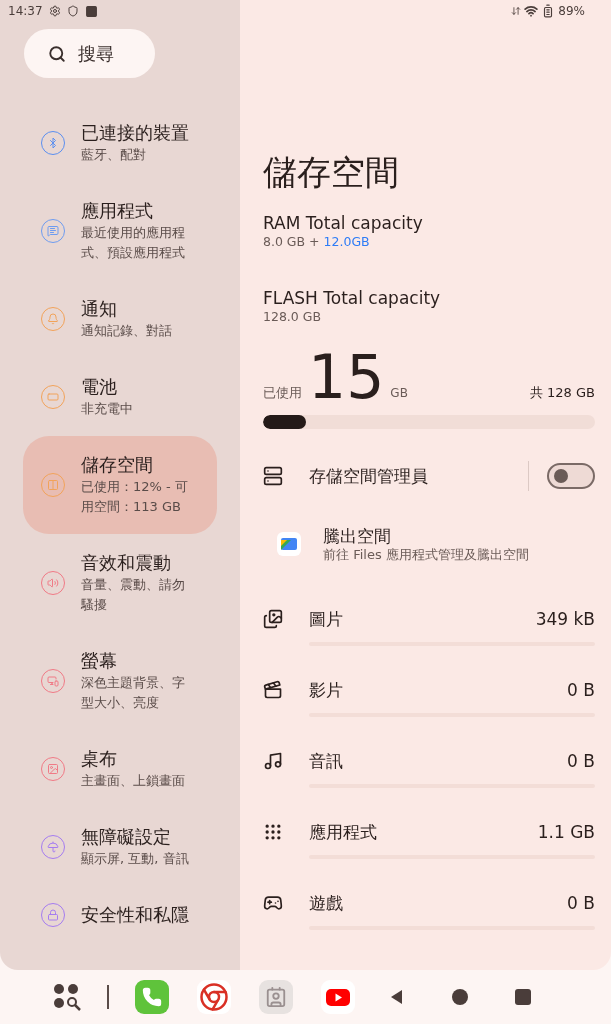 This screenshot has width=611, height=1024. What do you see at coordinates (135, 915) in the screenshot?
I see `item-title: 安全性和私隱` at bounding box center [135, 915].